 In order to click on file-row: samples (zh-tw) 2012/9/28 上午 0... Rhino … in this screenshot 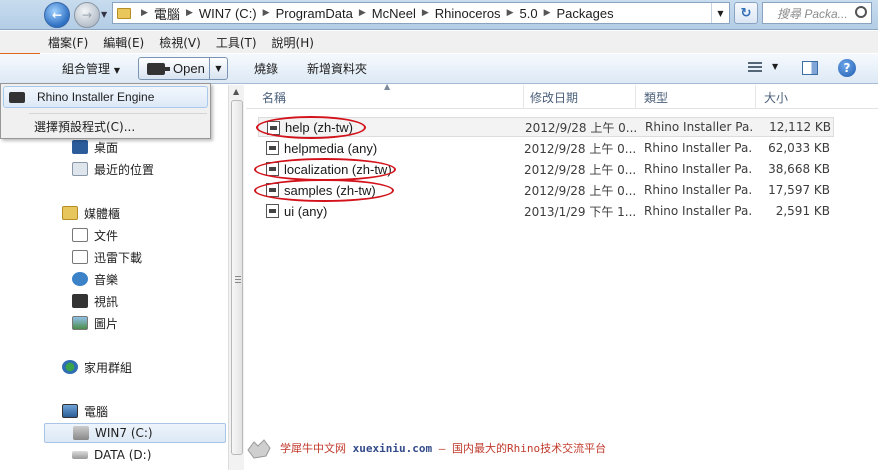, I will do `click(546, 190)`.